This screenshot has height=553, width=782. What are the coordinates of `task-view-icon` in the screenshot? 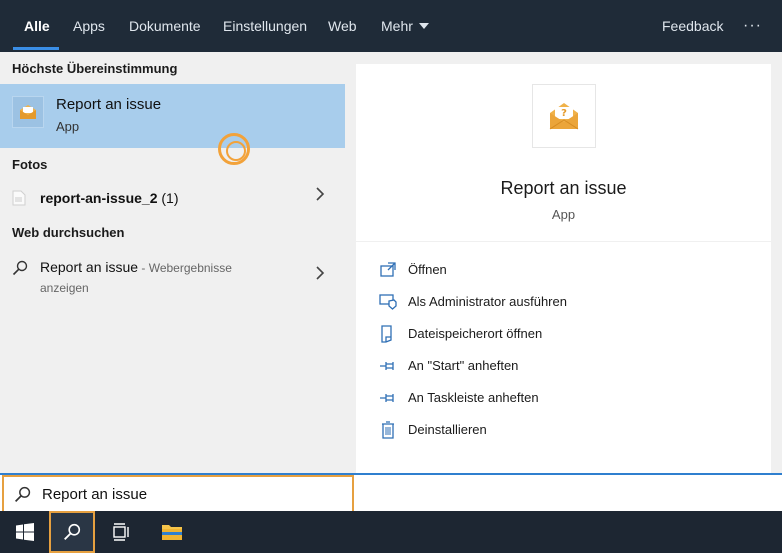 It's located at (121, 532).